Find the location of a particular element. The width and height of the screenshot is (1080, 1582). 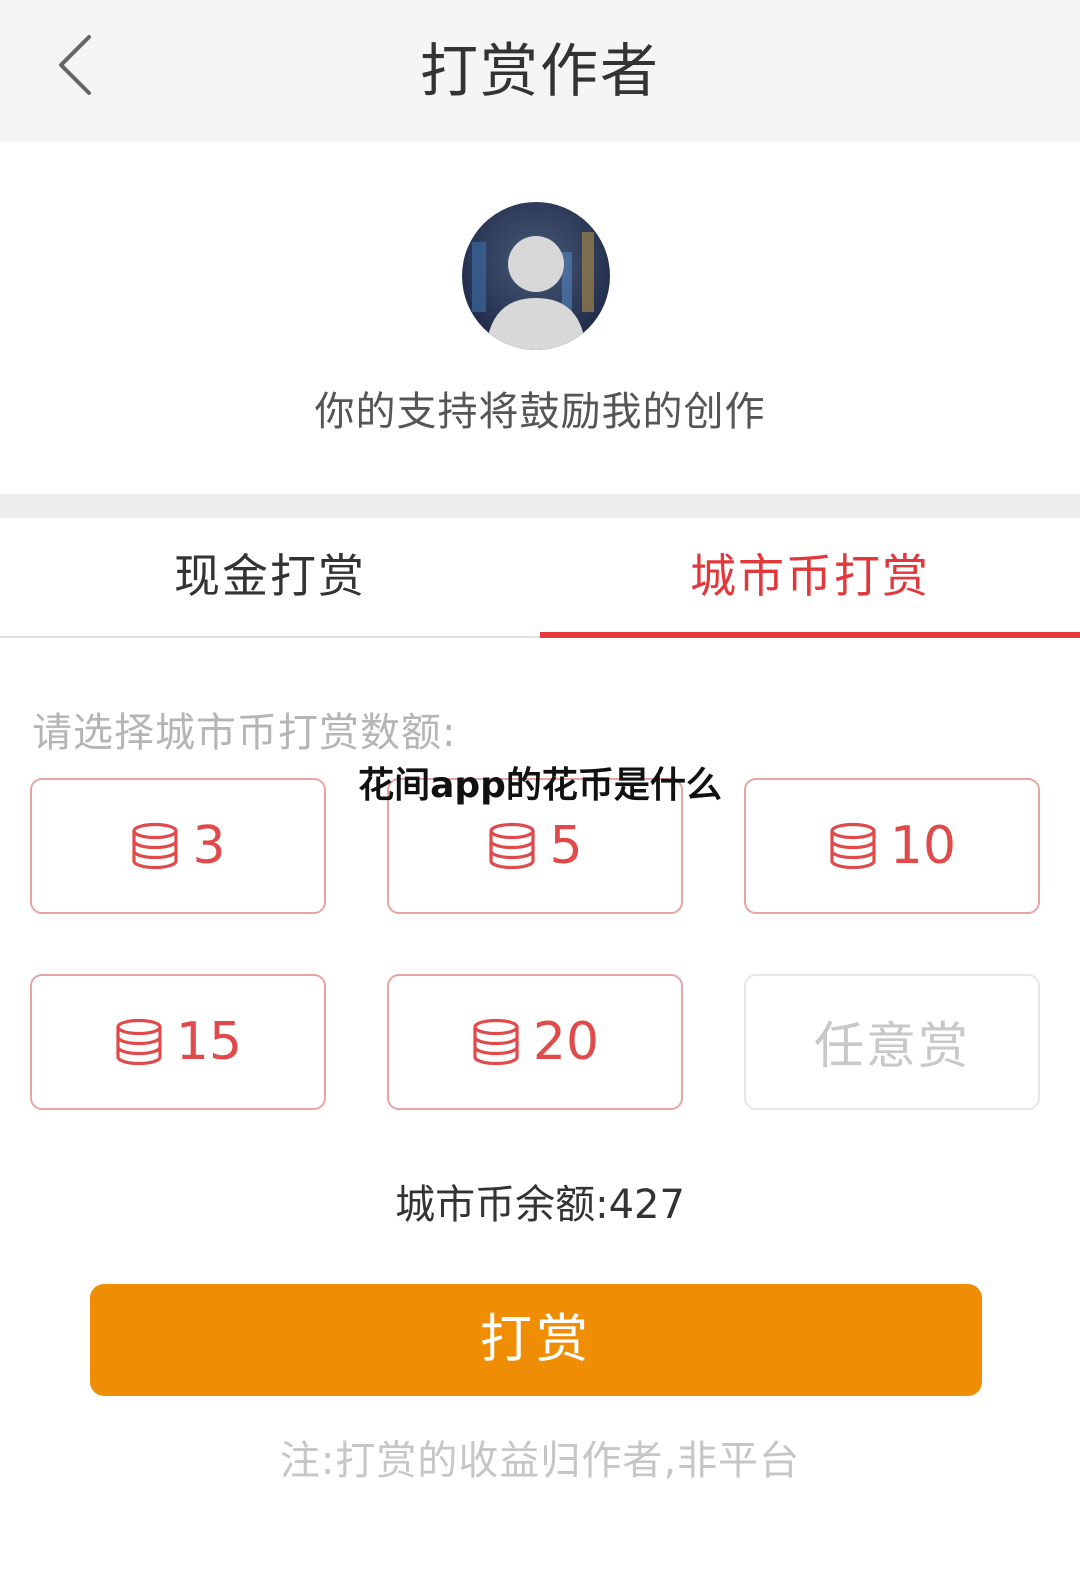

amount-option-15: 15 is located at coordinates (178, 1042).